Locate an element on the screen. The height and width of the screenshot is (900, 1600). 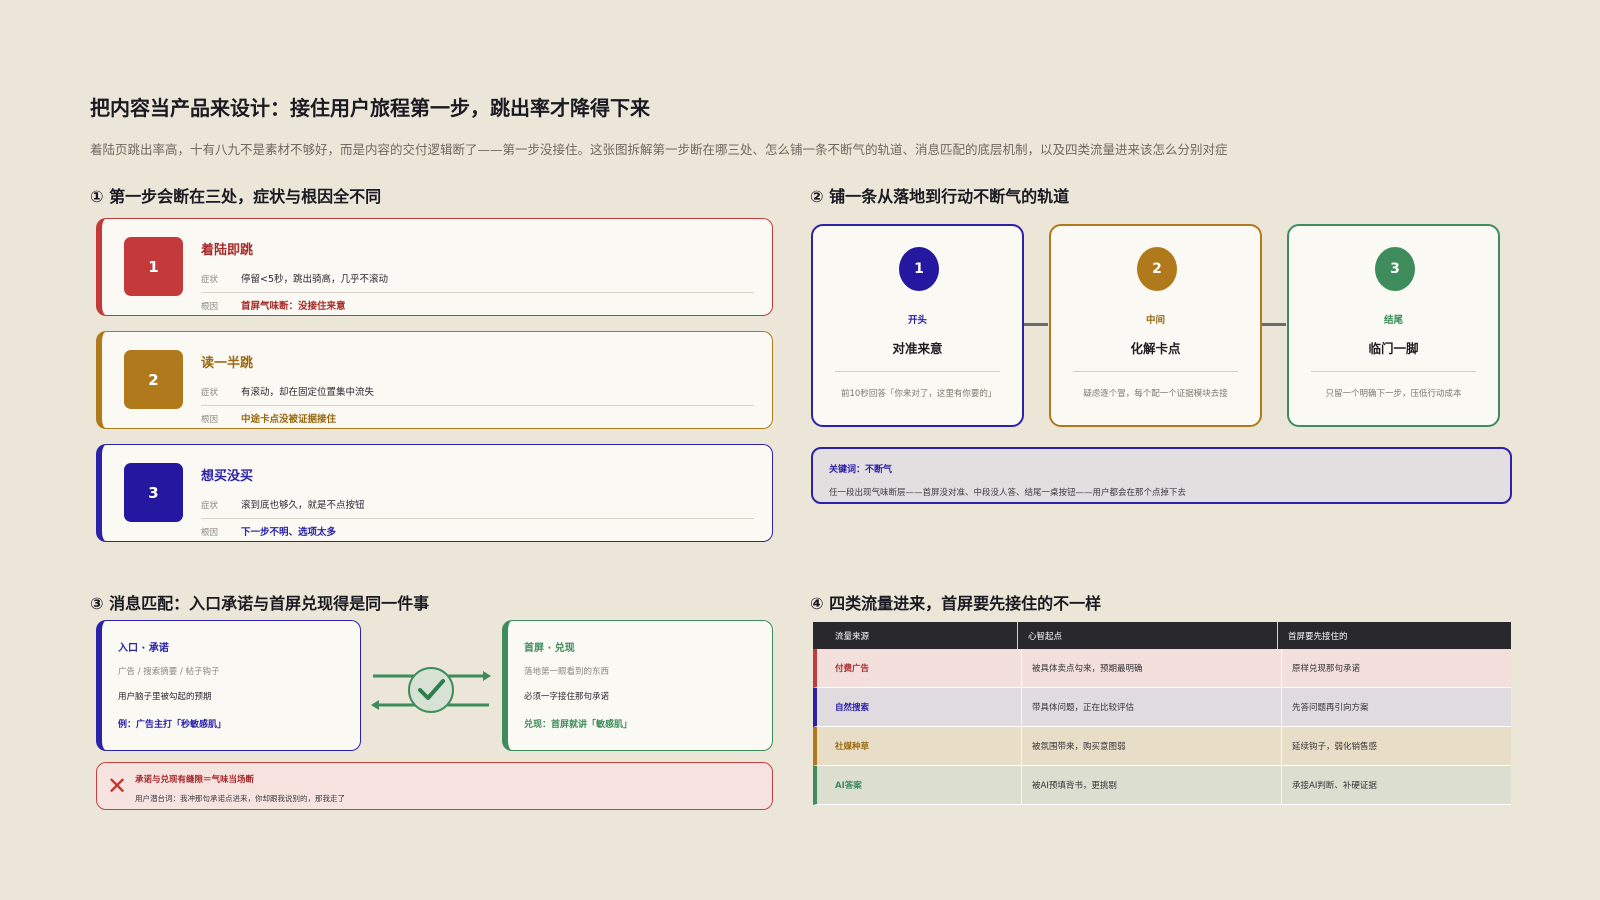
section1-heading: ① 第一步会断在三处，症状与根因全不同 is located at coordinates (236, 196).